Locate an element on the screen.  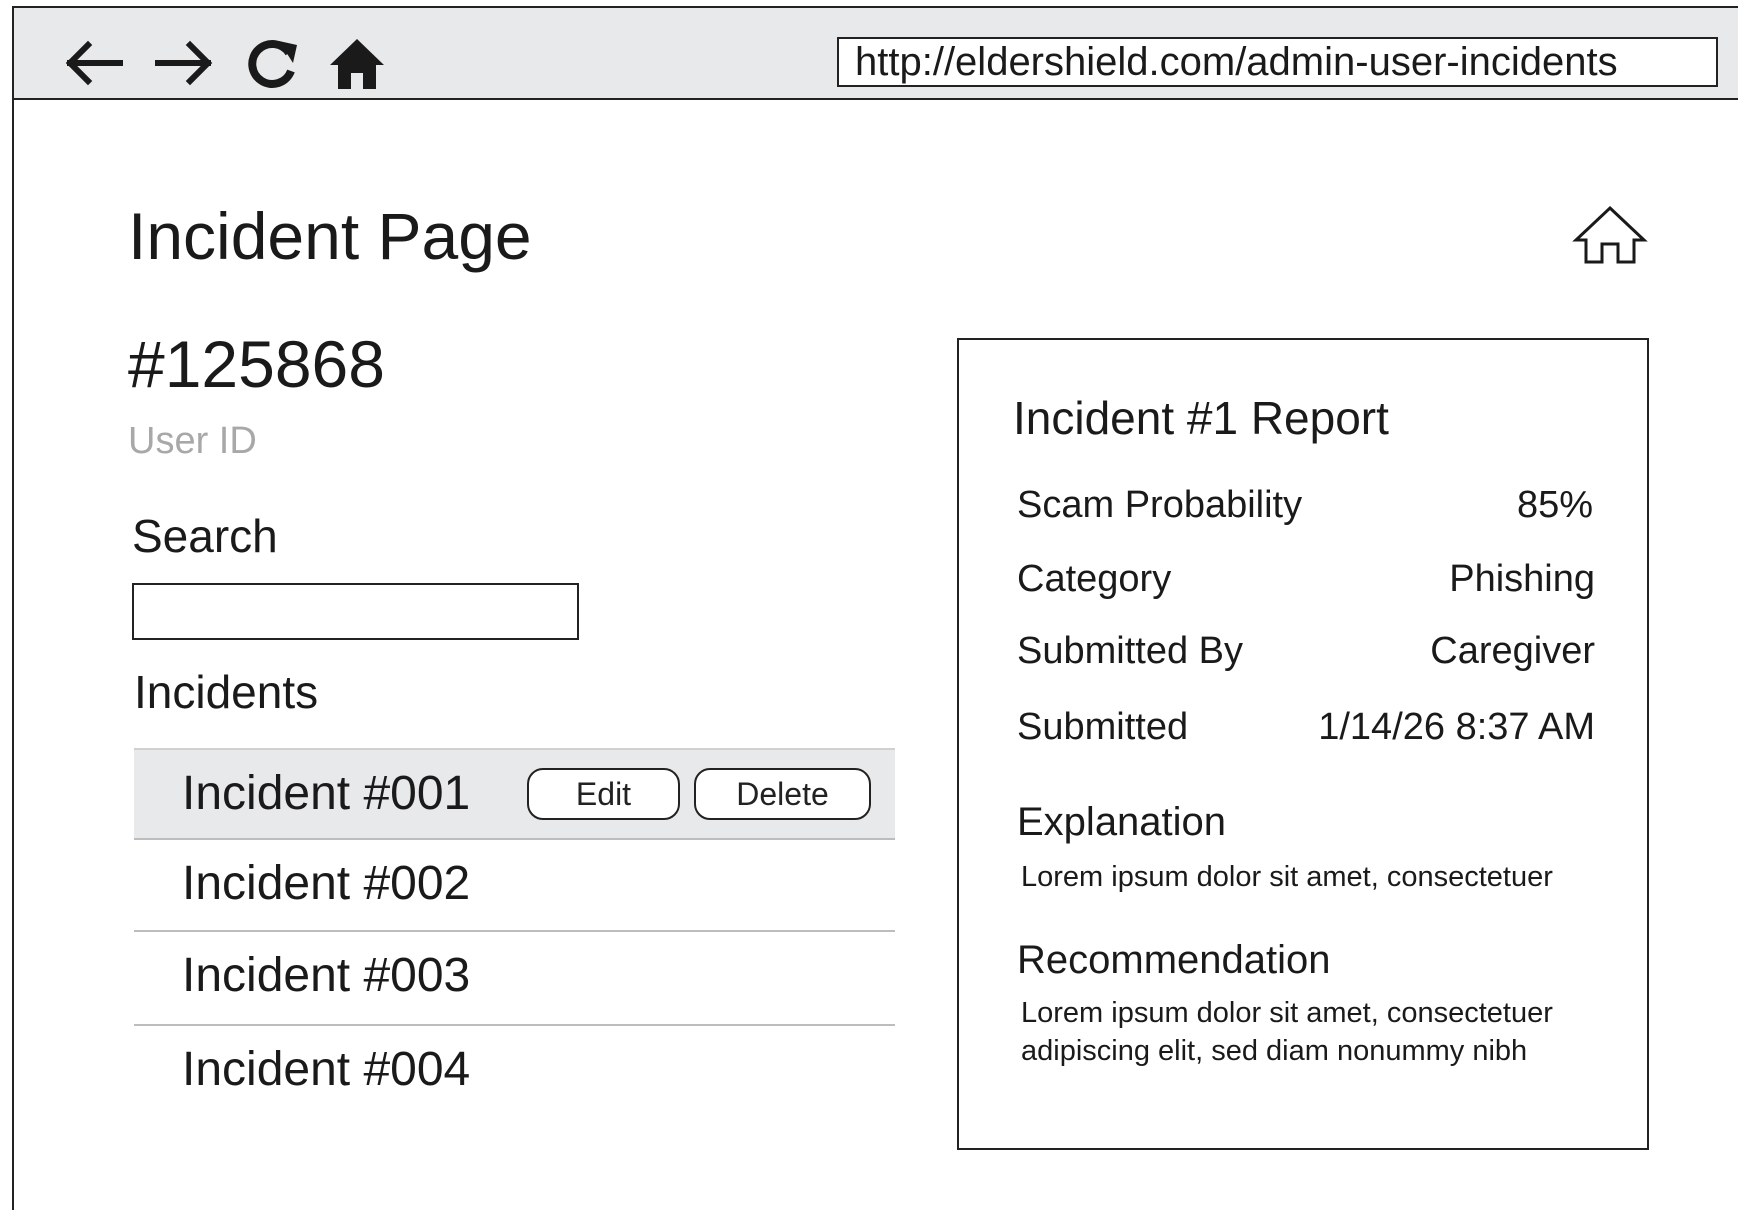
reload-icon is located at coordinates (273, 63).